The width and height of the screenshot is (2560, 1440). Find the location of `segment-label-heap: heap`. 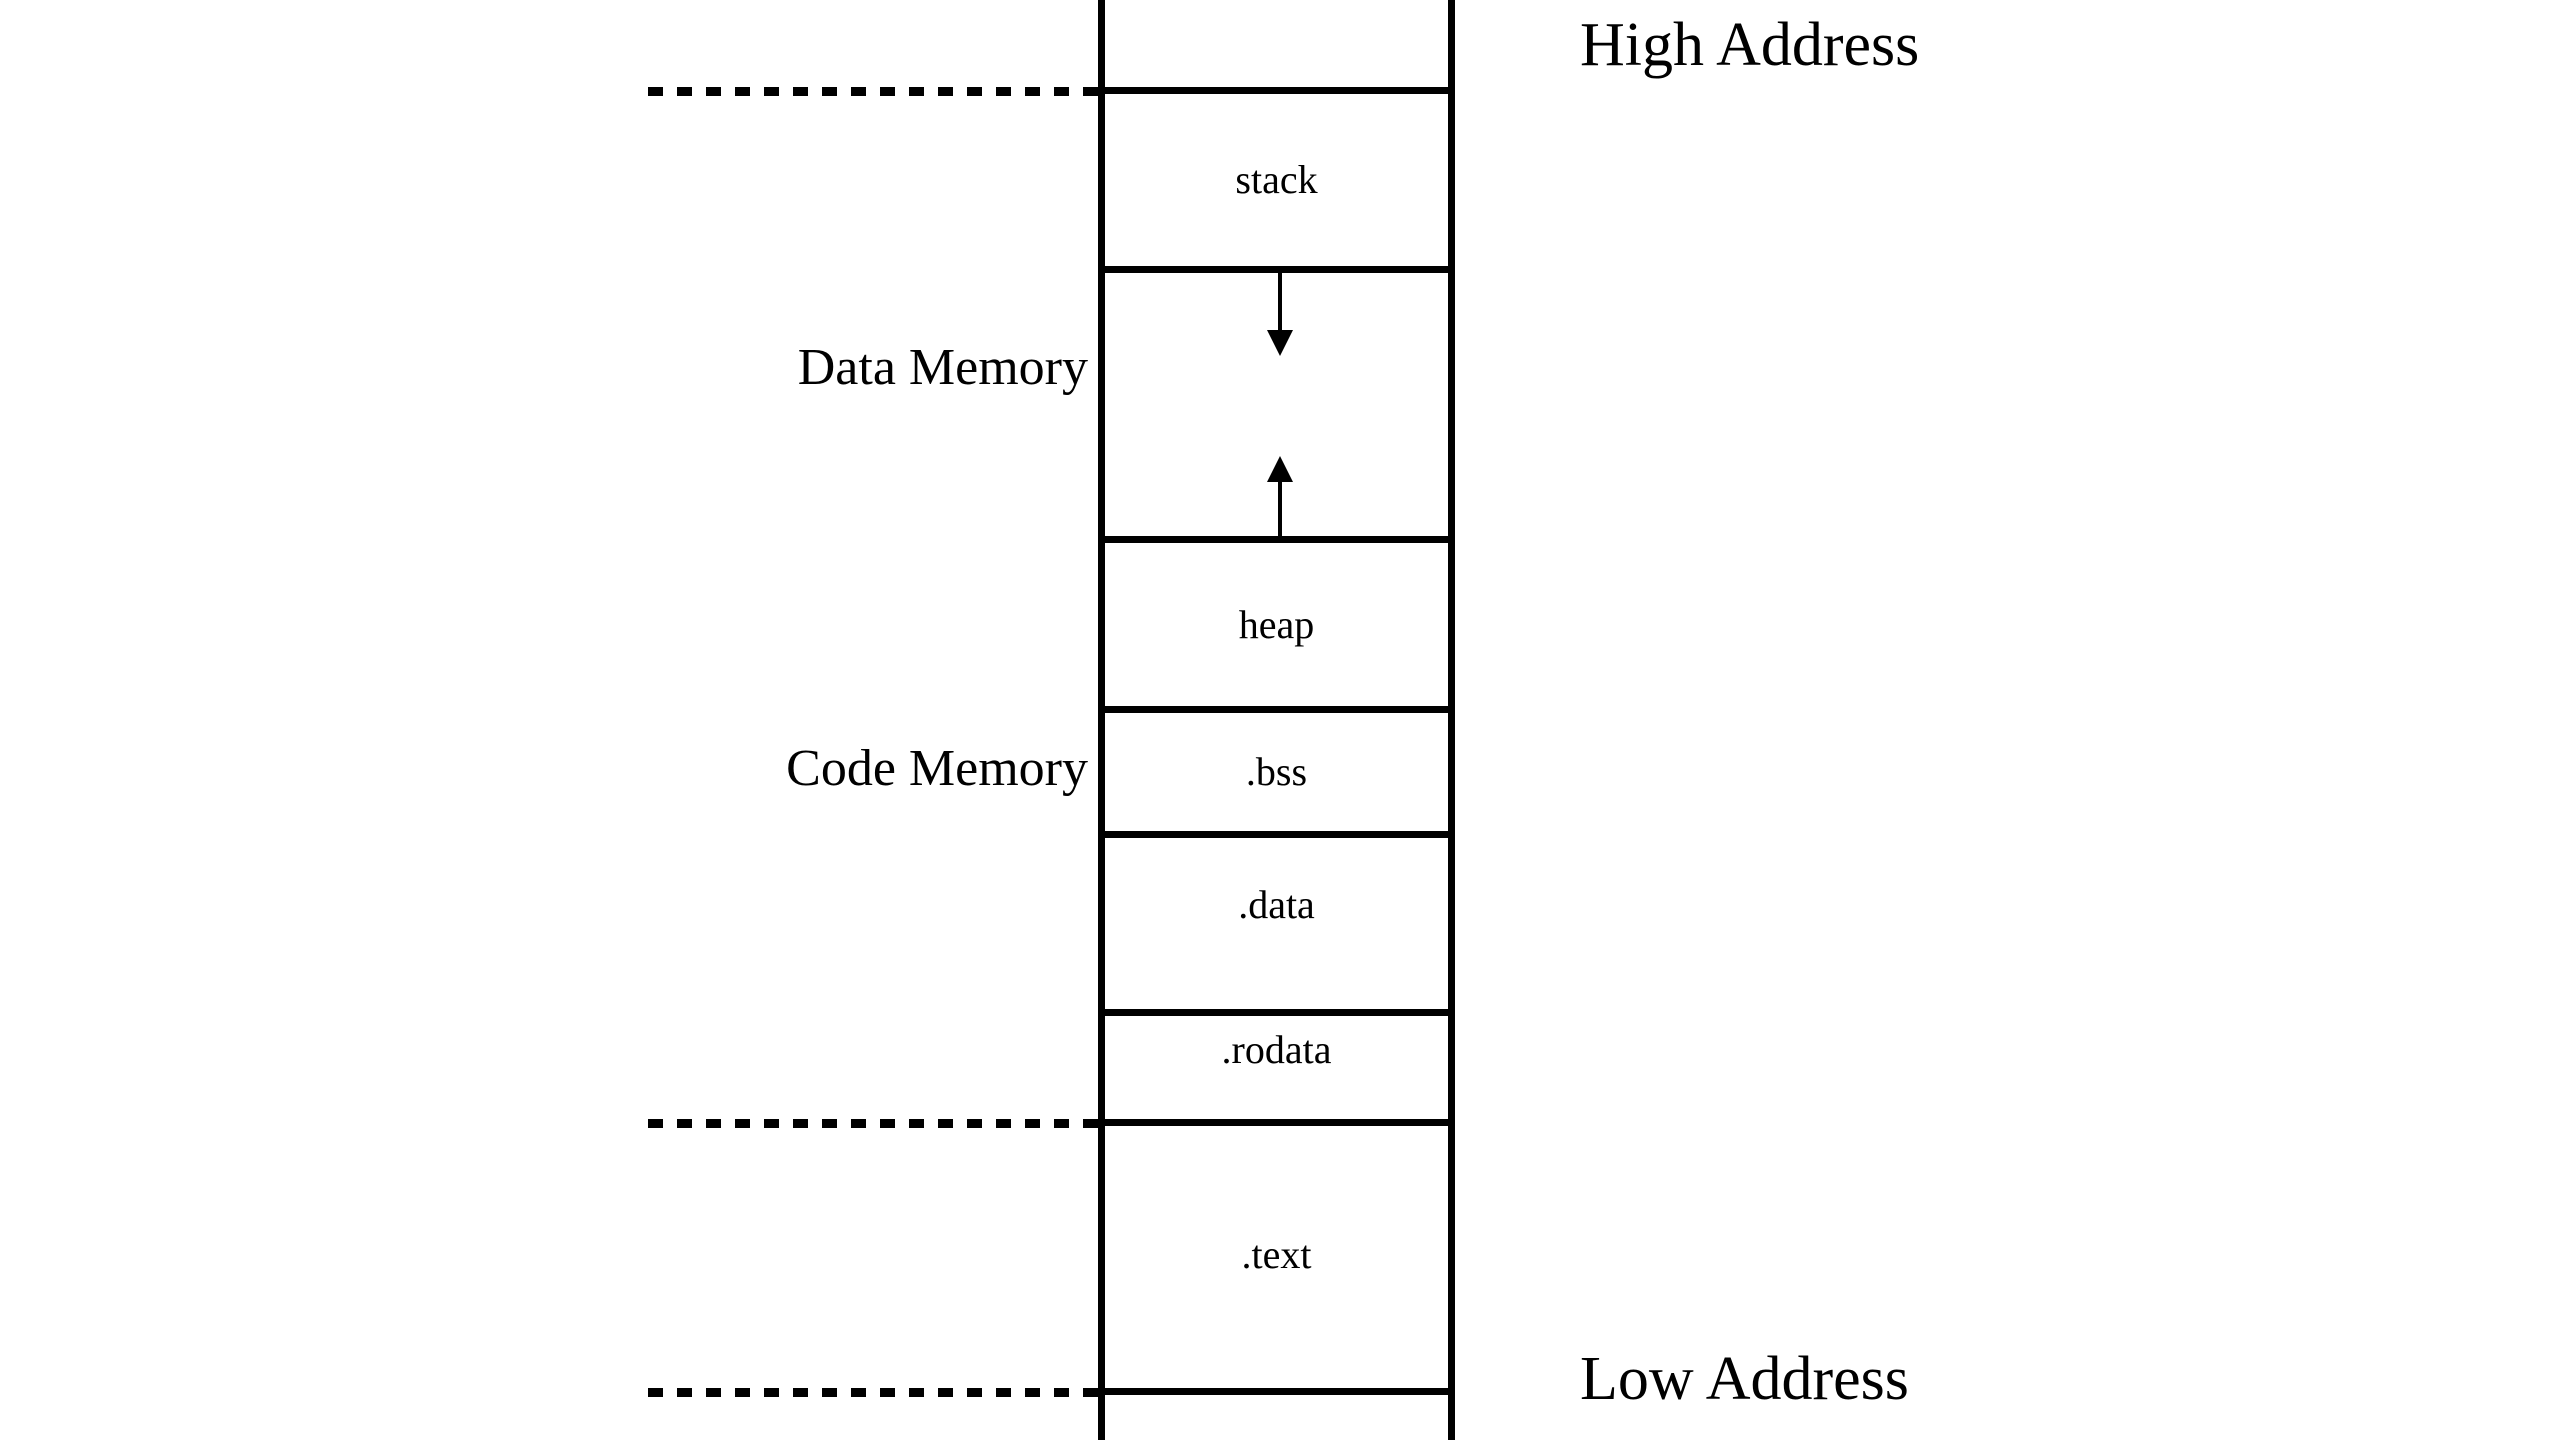

segment-label-heap: heap is located at coordinates (1276, 624).